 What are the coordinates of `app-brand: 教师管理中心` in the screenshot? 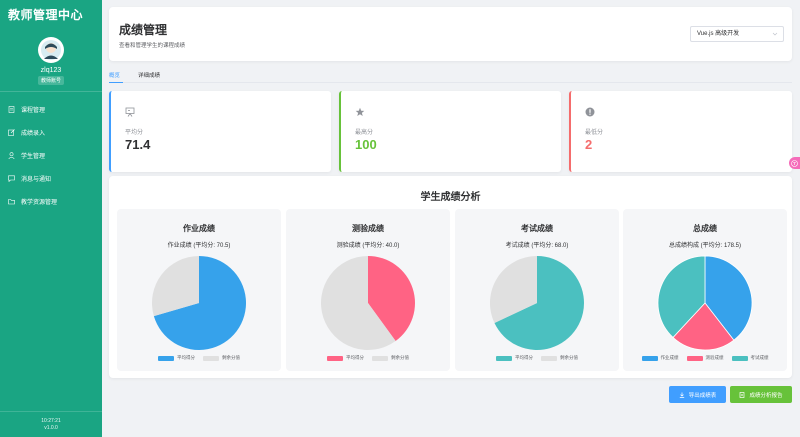 It's located at (46, 15).